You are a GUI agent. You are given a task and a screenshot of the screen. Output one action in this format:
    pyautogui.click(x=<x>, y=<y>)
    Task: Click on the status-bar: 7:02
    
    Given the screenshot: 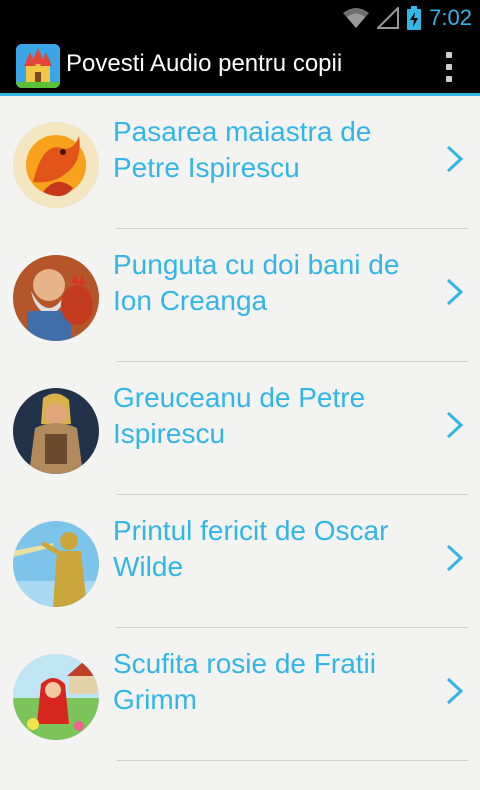 What is the action you would take?
    pyautogui.click(x=240, y=18)
    